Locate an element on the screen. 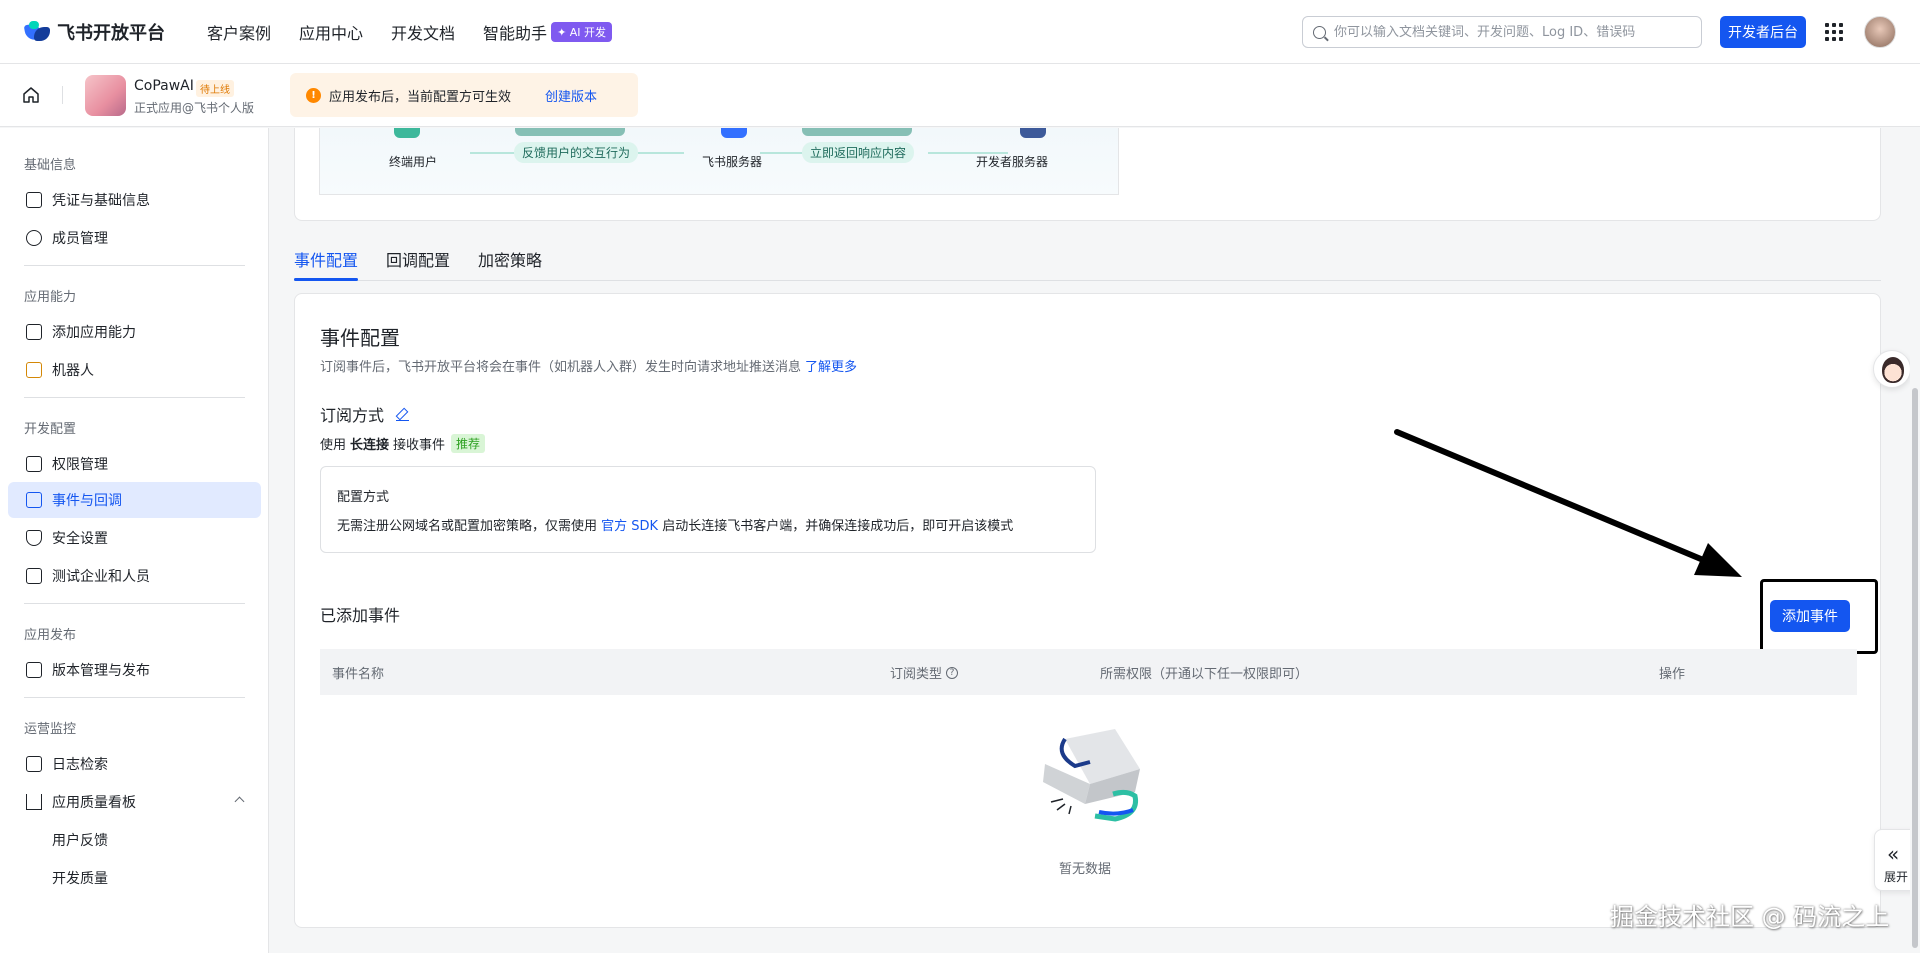 This screenshot has height=953, width=1920. flow-node-user: 终端用户 is located at coordinates (413, 162).